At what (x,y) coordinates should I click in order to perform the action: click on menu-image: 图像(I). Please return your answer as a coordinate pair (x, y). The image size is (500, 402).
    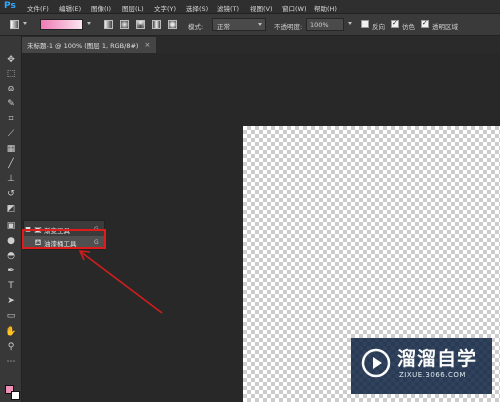
    Looking at the image, I should click on (101, 8).